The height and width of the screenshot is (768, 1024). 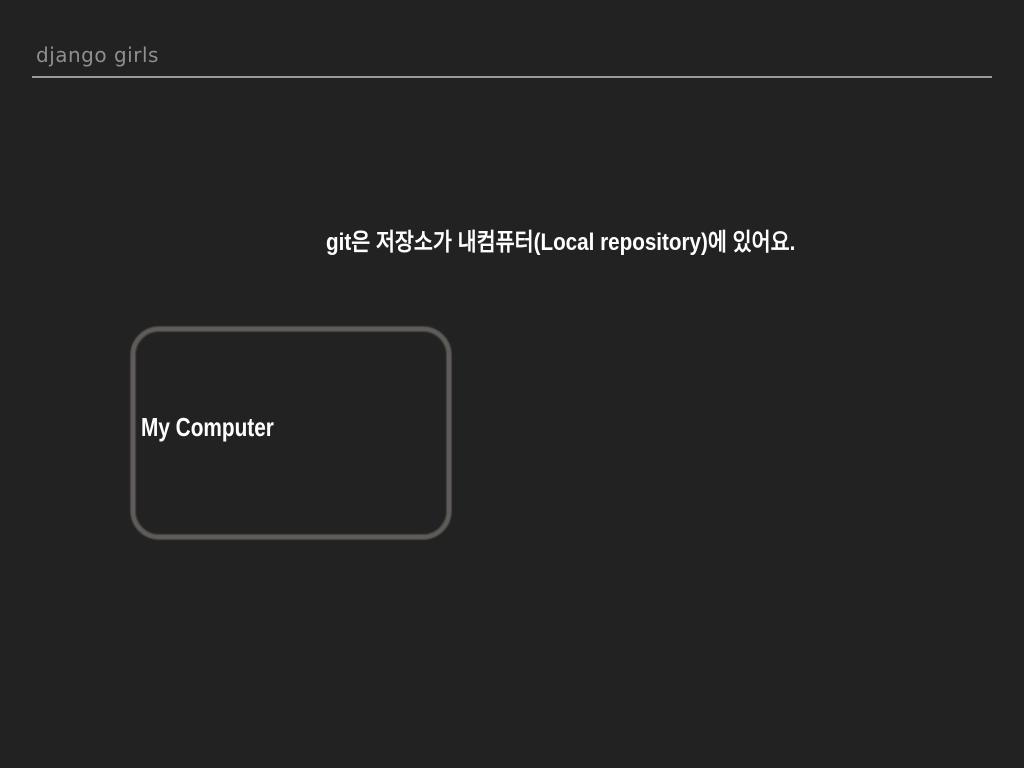 I want to click on header-divider, so click(x=512, y=77).